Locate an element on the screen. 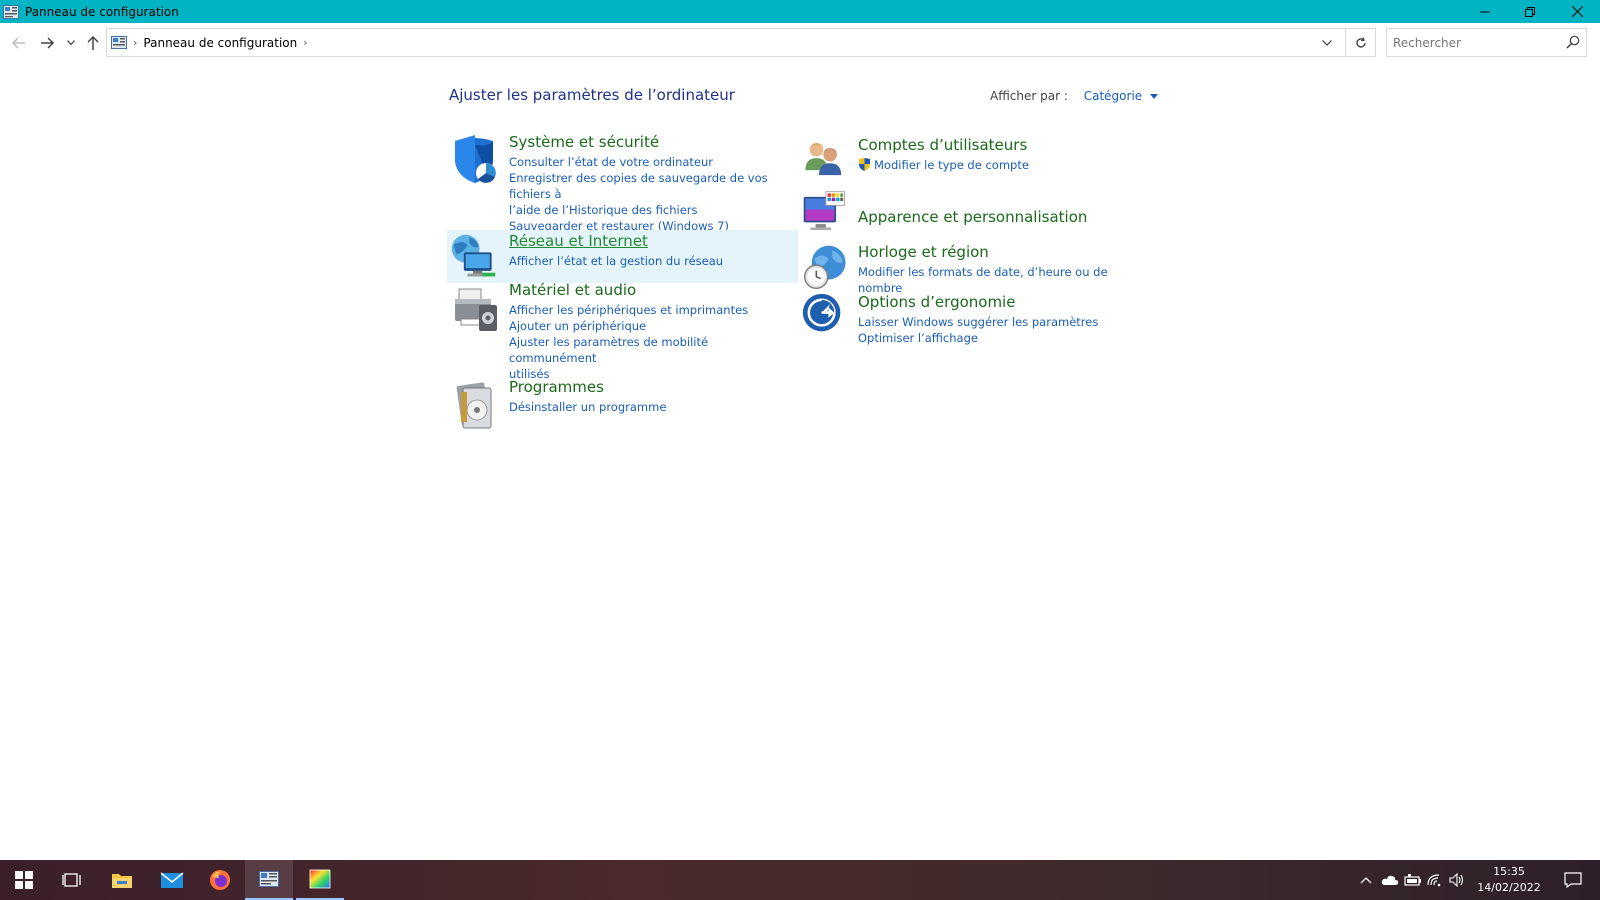 The height and width of the screenshot is (900, 1600). arrow-right-icon is located at coordinates (47, 43).